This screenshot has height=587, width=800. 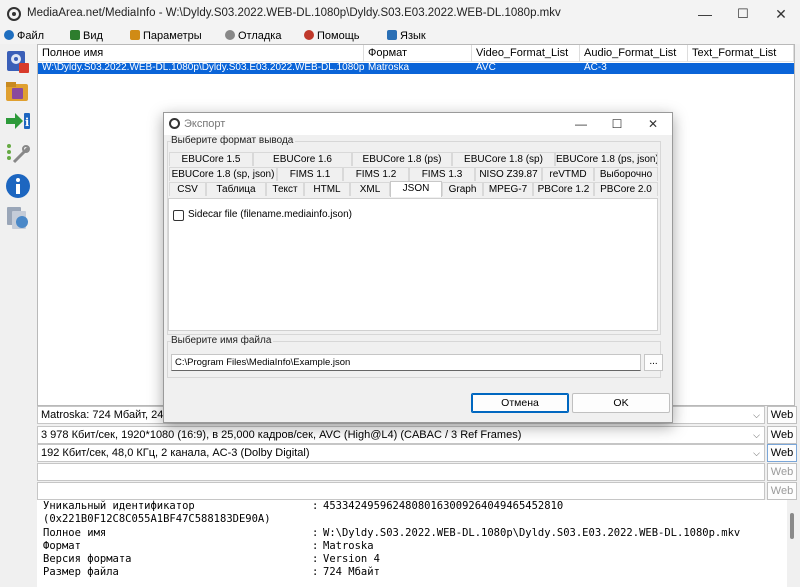 I want to click on ok-button: OK, so click(x=621, y=403).